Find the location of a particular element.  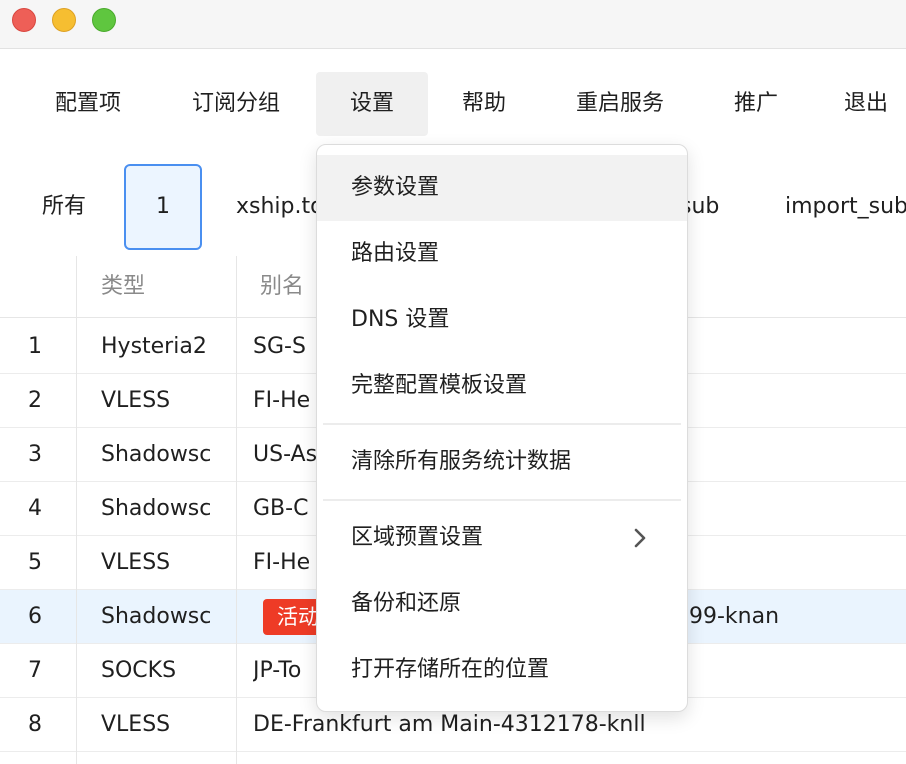

row-index: 2 is located at coordinates (35, 400).